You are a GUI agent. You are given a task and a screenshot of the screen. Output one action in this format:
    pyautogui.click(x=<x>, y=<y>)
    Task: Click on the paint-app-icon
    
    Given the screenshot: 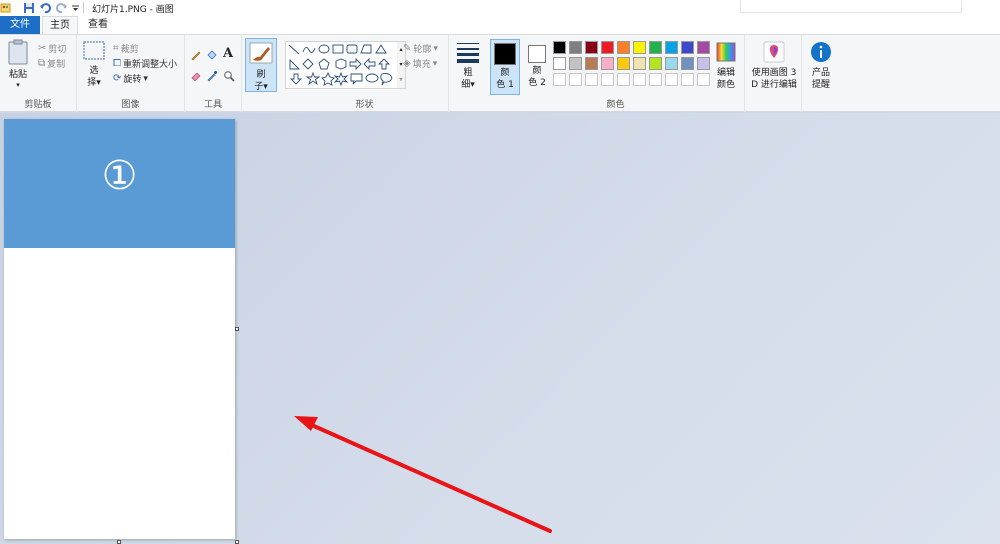 What is the action you would take?
    pyautogui.click(x=6, y=8)
    